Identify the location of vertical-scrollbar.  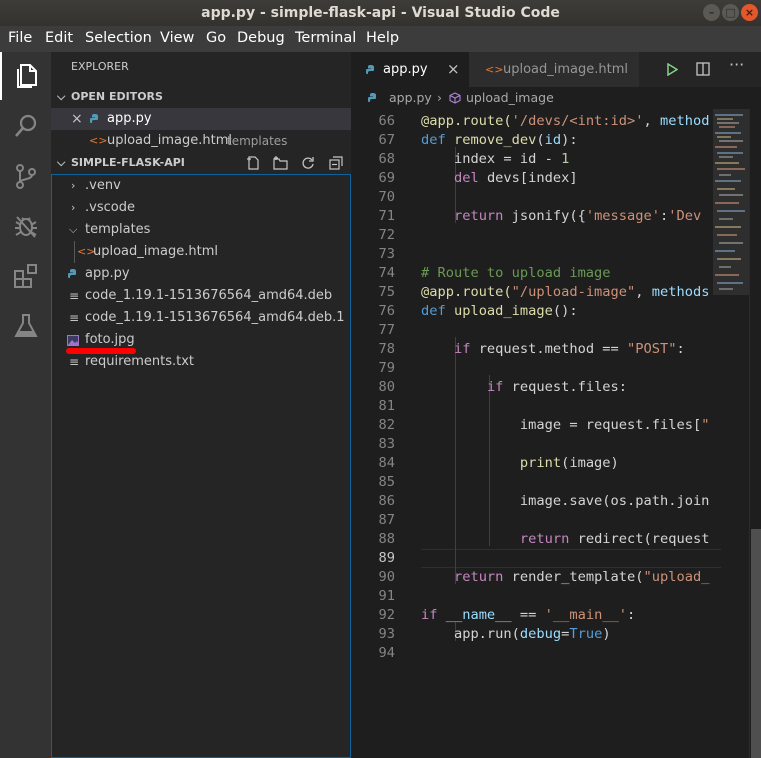
(755, 433).